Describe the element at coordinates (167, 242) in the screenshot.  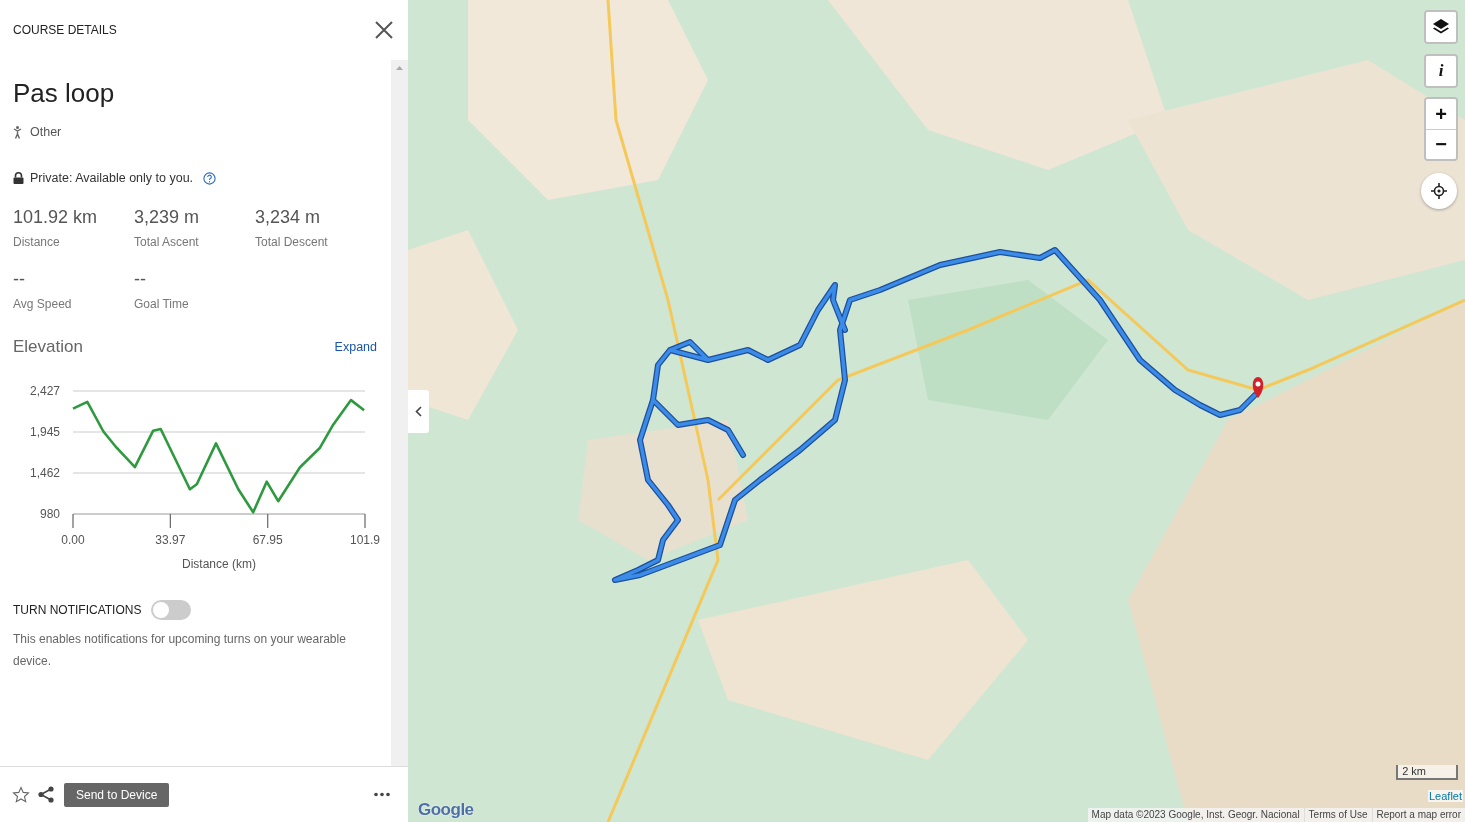
I see `stat-label: Total Ascent` at that location.